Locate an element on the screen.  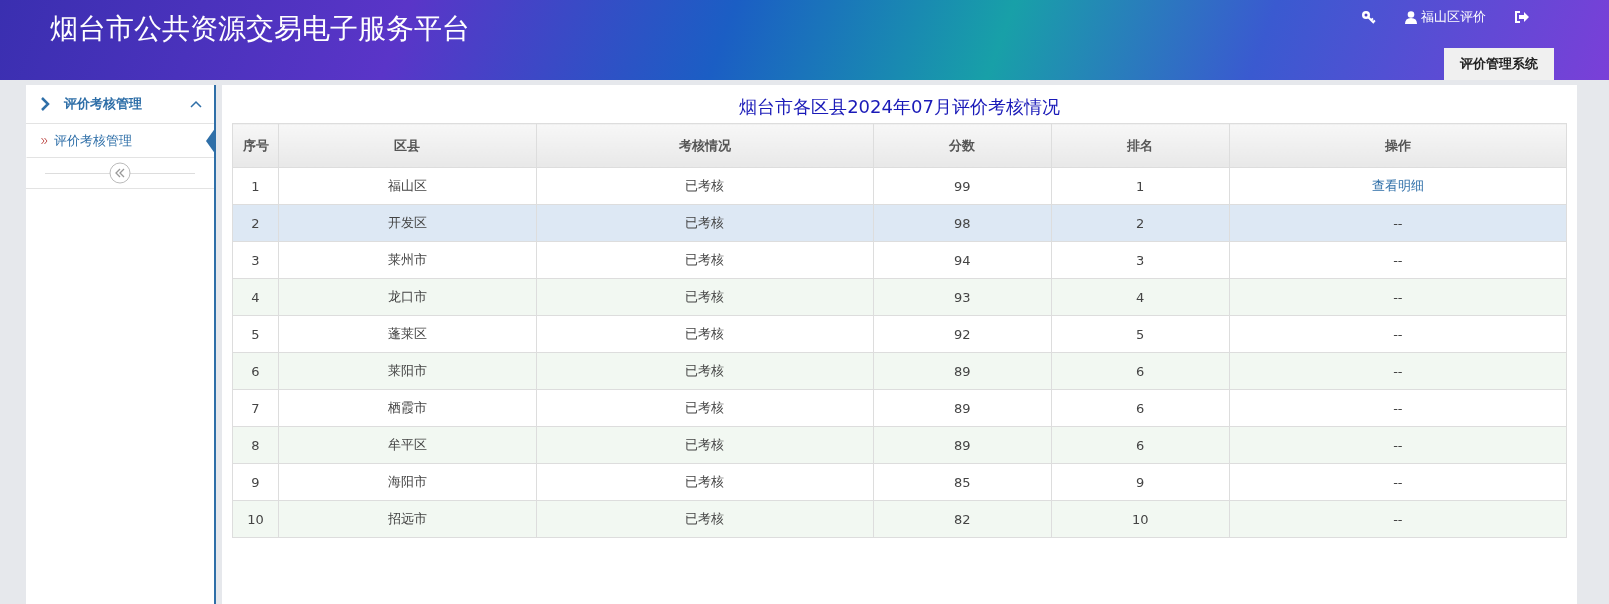
table-cell: 龙口市 is located at coordinates (407, 297).